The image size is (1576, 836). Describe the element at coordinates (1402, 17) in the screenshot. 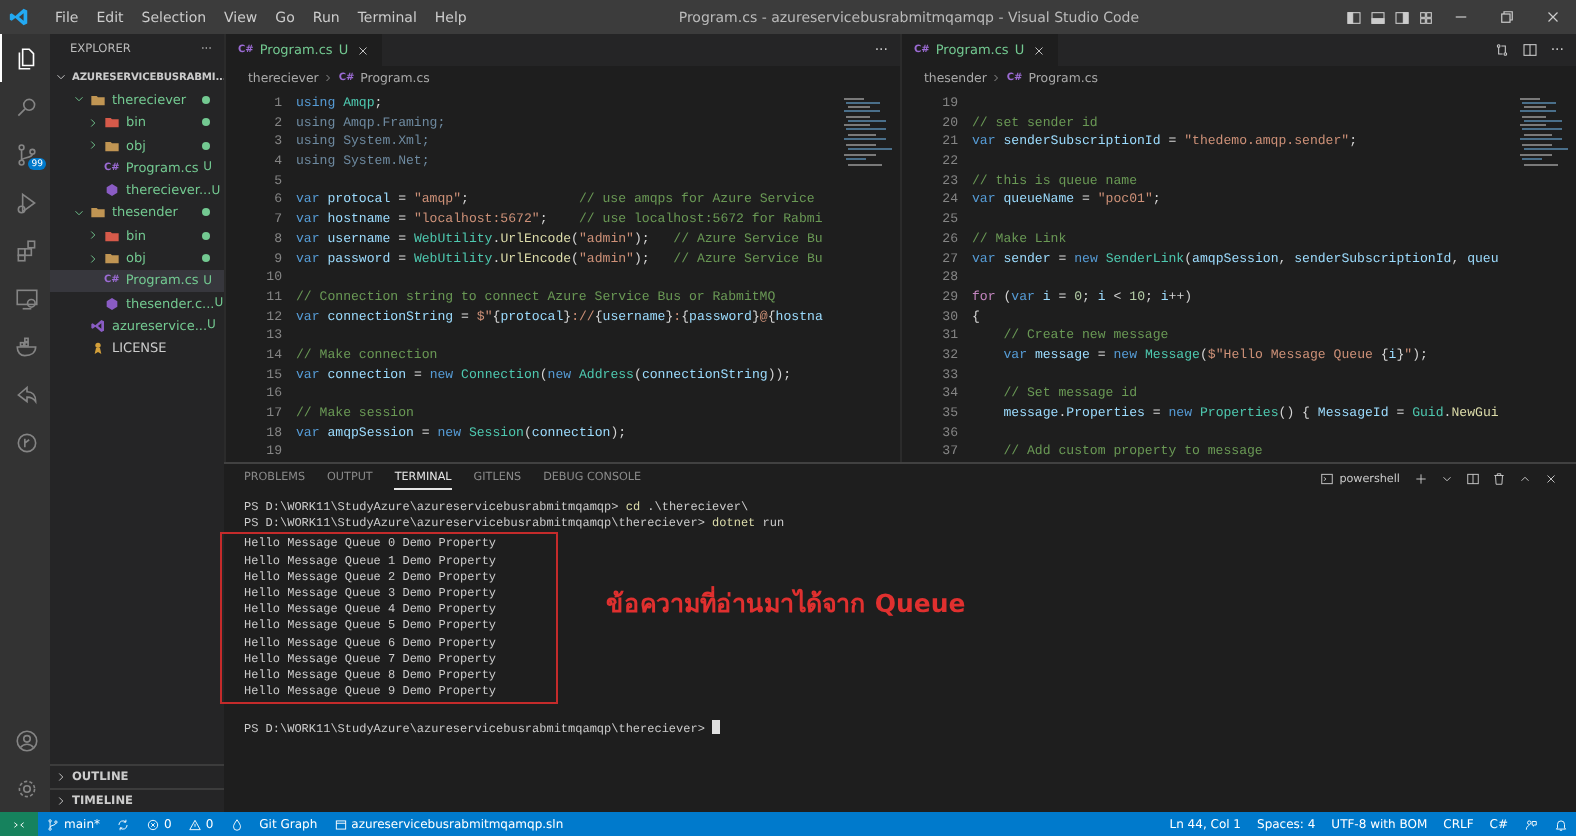

I see `secondary-sidebar-icon` at that location.